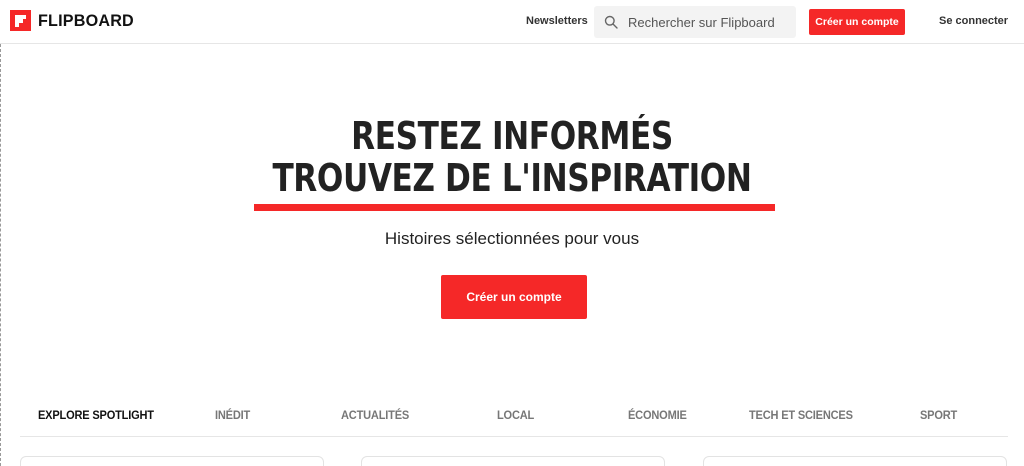 This screenshot has width=1024, height=466. Describe the element at coordinates (801, 415) in the screenshot. I see `tab-tech-et-sciences: TECH ET SCIENCES` at that location.